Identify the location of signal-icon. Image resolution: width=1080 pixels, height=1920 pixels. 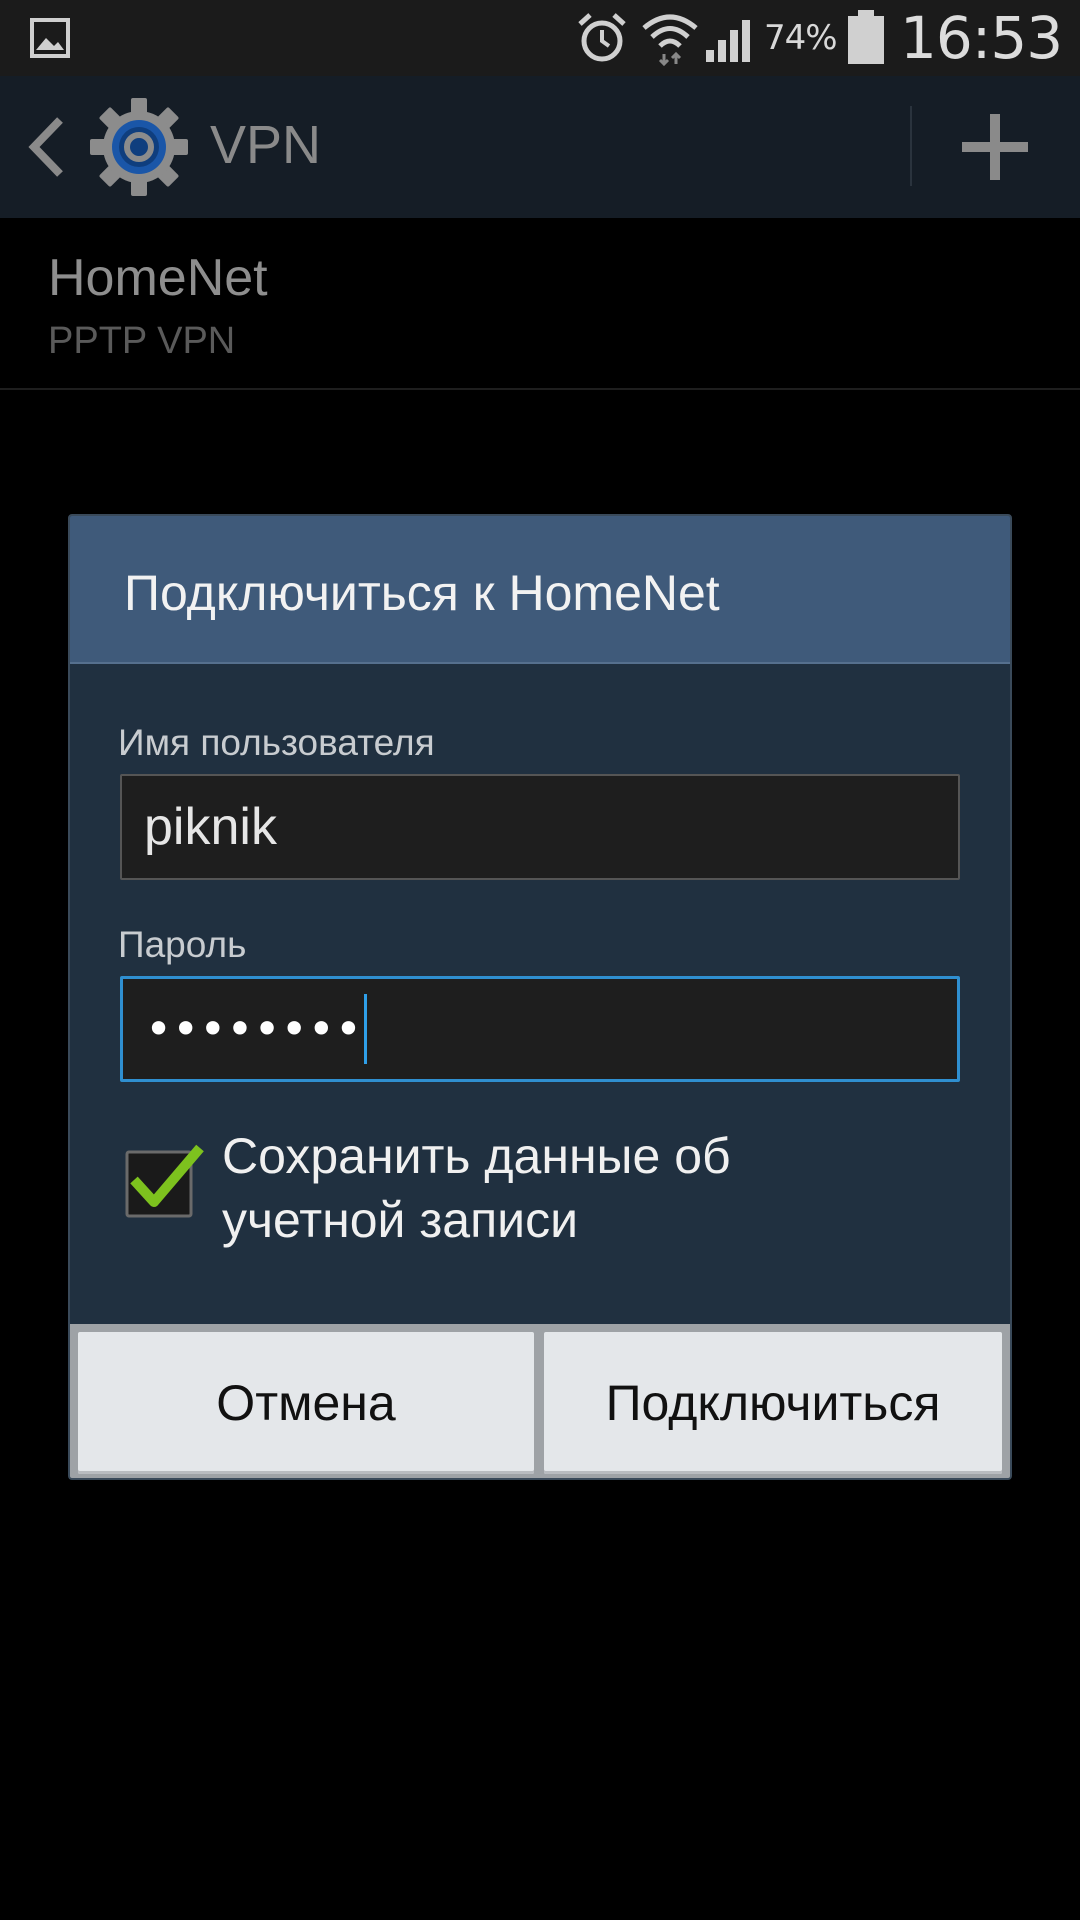
(732, 40).